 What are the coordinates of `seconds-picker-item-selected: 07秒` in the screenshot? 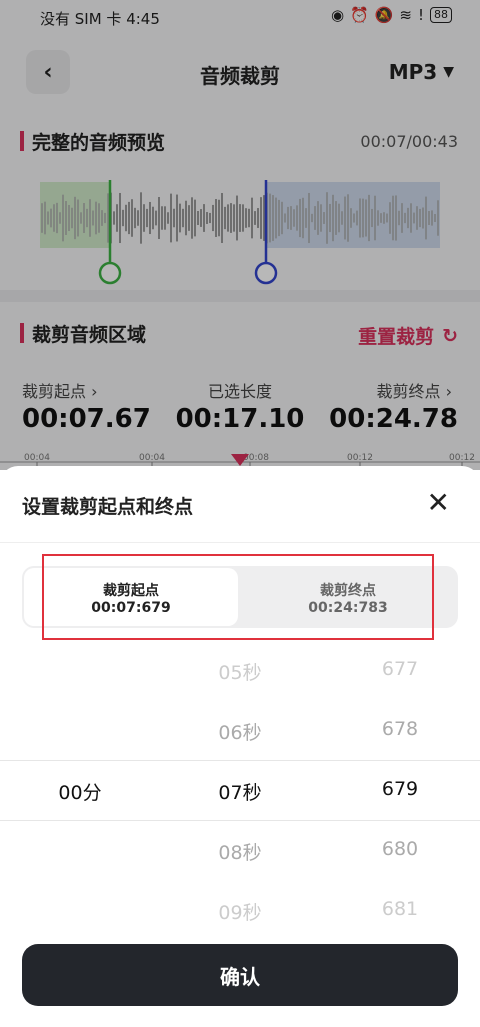 It's located at (240, 791).